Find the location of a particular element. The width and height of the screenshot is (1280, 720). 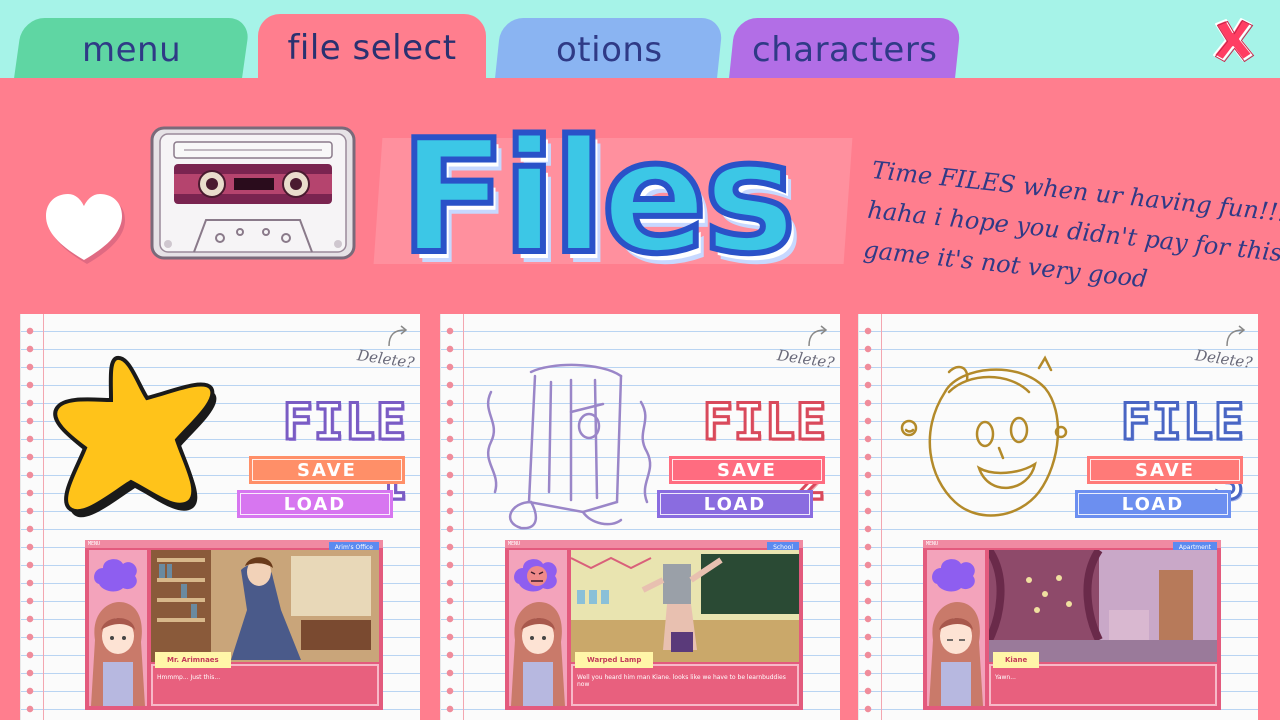

kiane-face-sketch is located at coordinates (984, 436).